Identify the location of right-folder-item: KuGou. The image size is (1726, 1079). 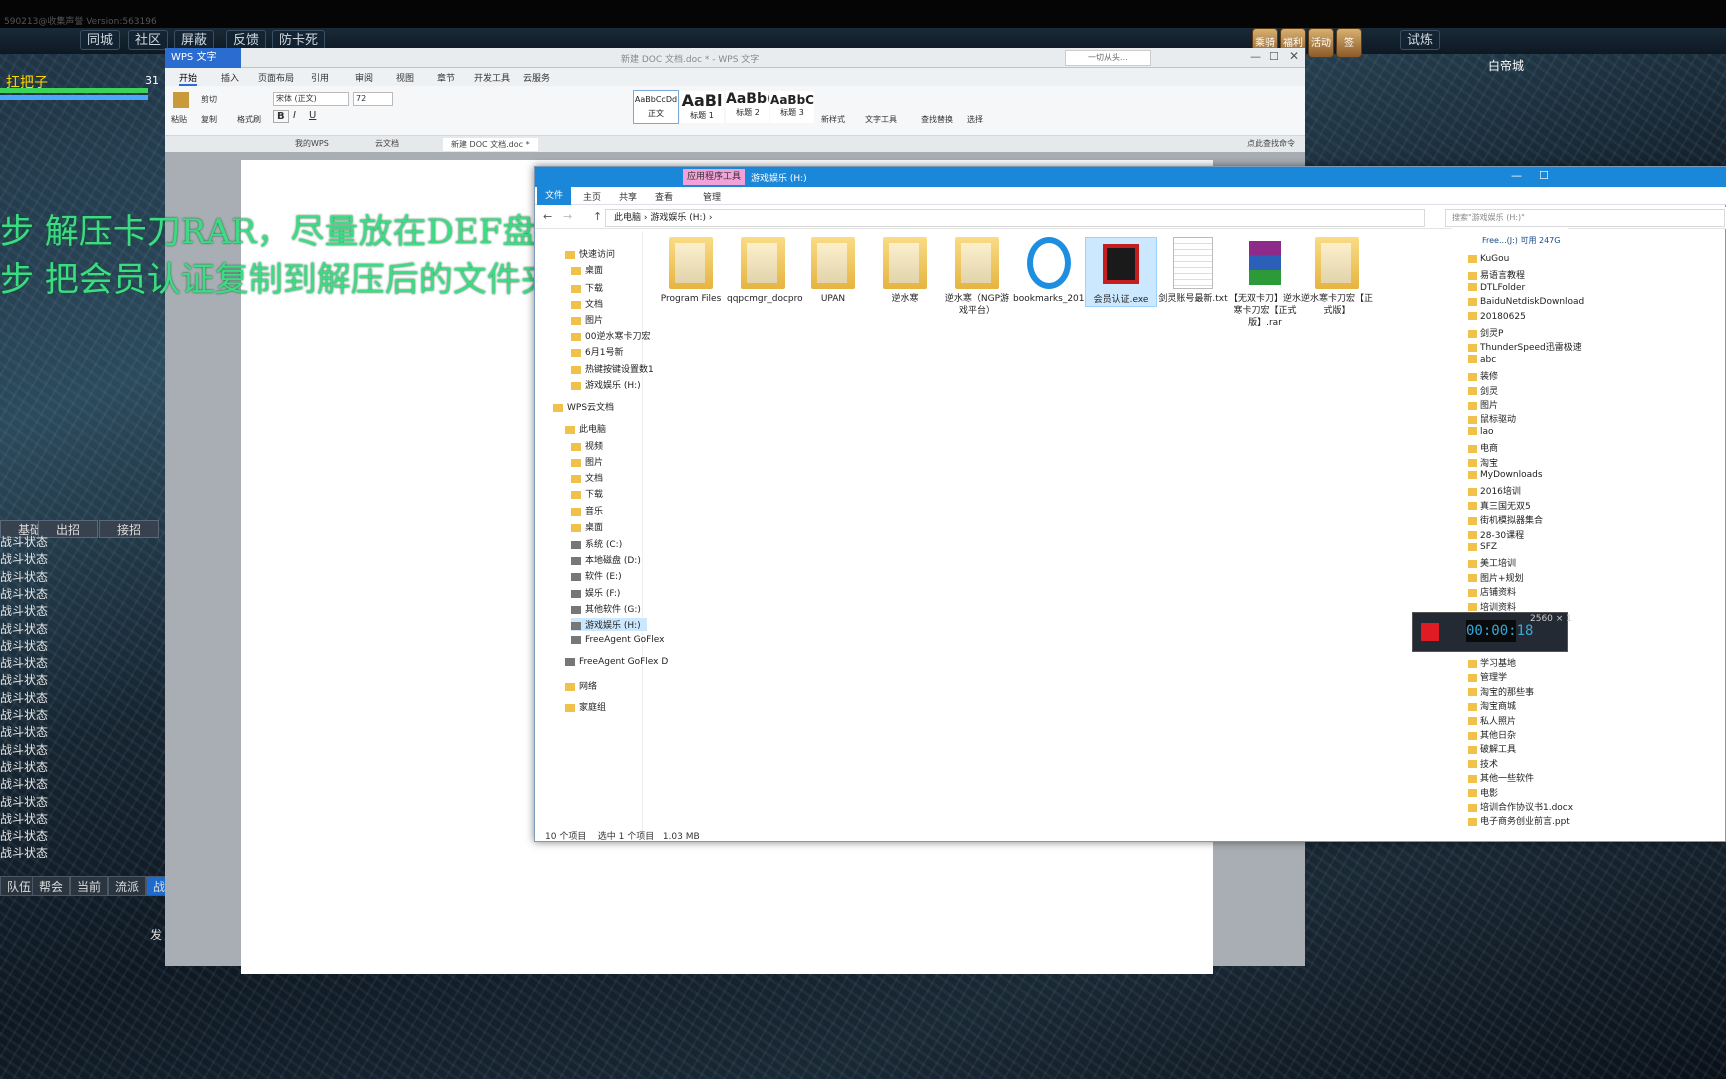
(1488, 259).